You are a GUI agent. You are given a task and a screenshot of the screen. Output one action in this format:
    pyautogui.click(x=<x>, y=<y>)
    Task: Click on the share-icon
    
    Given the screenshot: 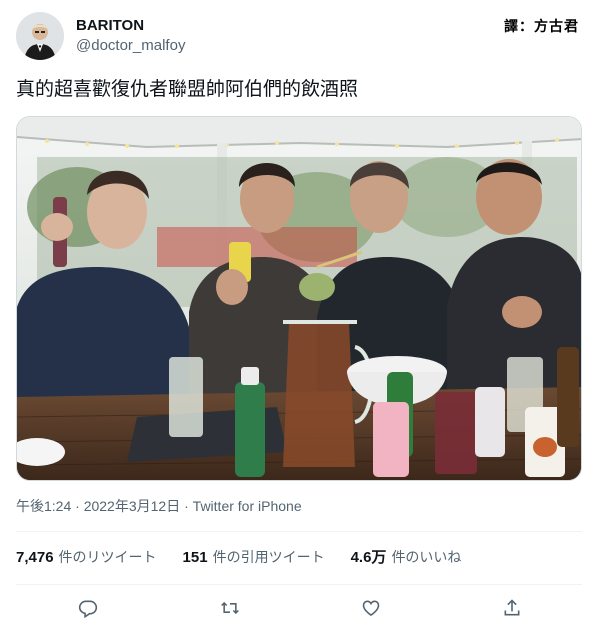 What is the action you would take?
    pyautogui.click(x=512, y=607)
    